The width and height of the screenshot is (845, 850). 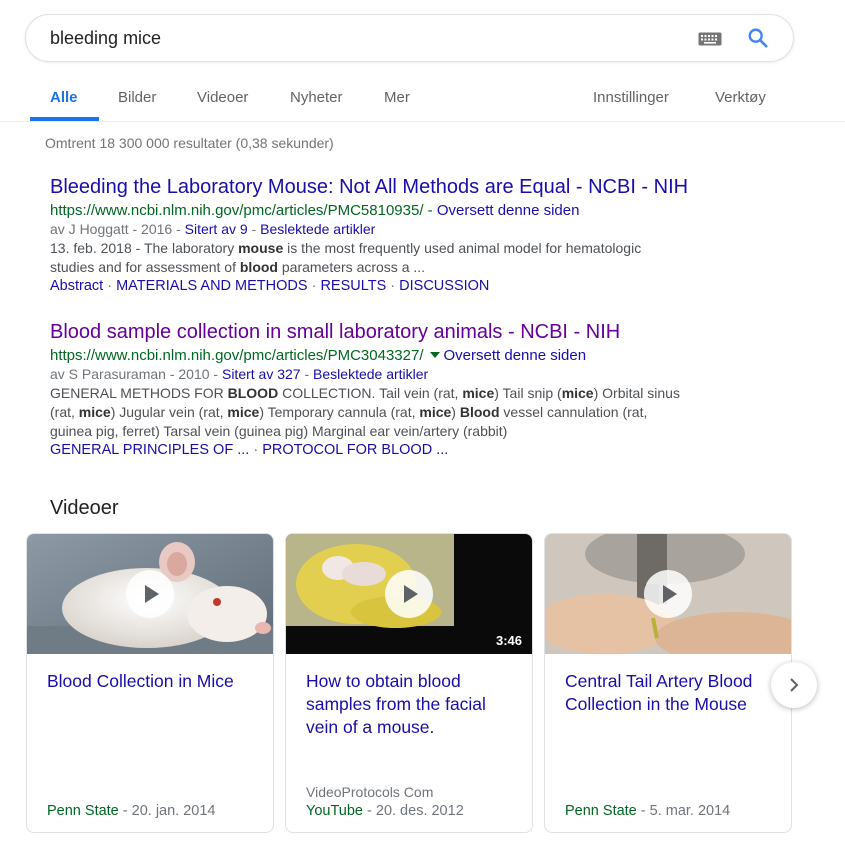 I want to click on video-thumbnail: 3:46, so click(x=409, y=594).